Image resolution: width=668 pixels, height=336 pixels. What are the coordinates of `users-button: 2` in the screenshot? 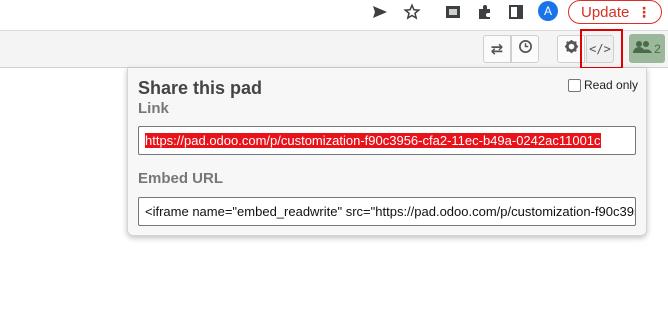 It's located at (647, 48).